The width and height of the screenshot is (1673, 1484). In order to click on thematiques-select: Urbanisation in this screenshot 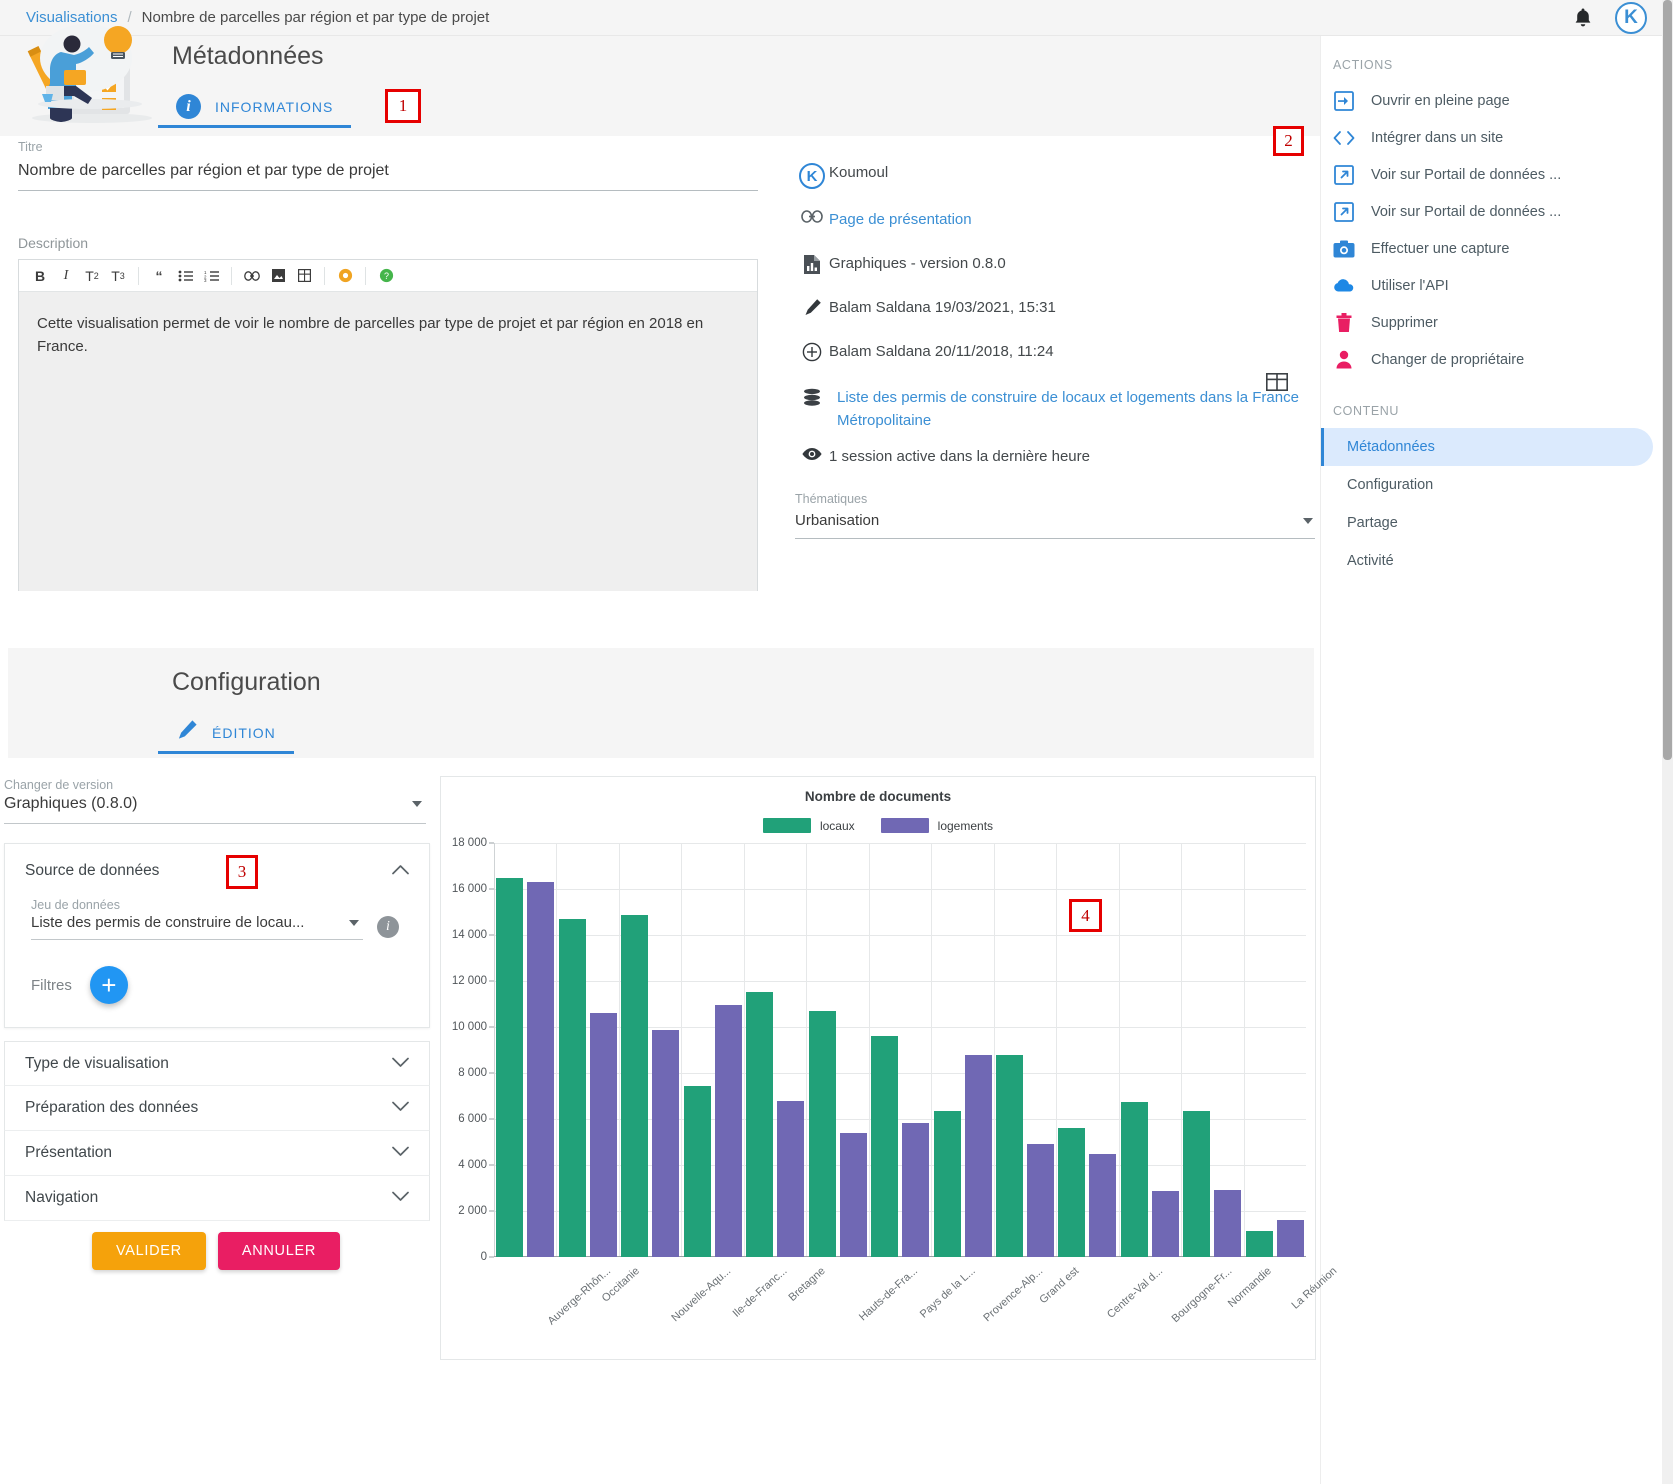, I will do `click(1055, 522)`.